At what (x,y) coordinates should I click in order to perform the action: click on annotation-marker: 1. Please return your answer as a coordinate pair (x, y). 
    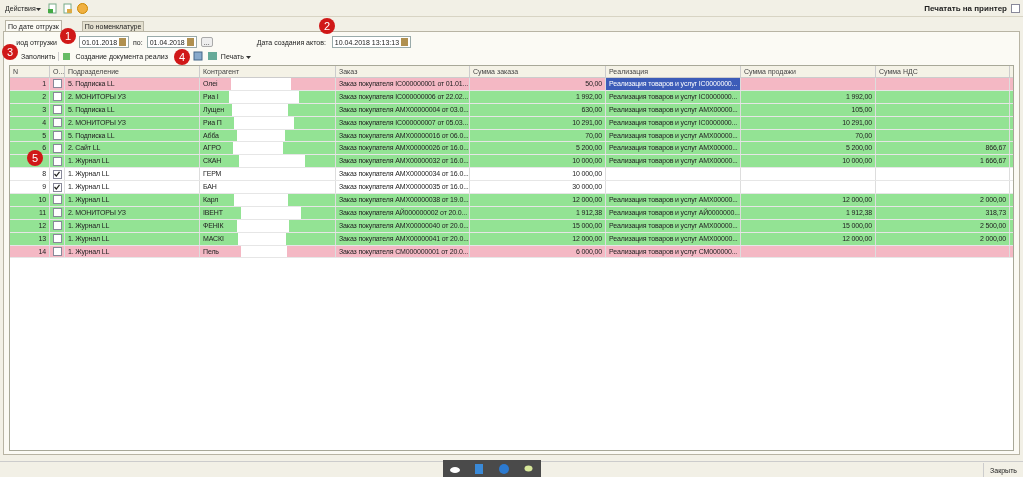
    Looking at the image, I should click on (68, 36).